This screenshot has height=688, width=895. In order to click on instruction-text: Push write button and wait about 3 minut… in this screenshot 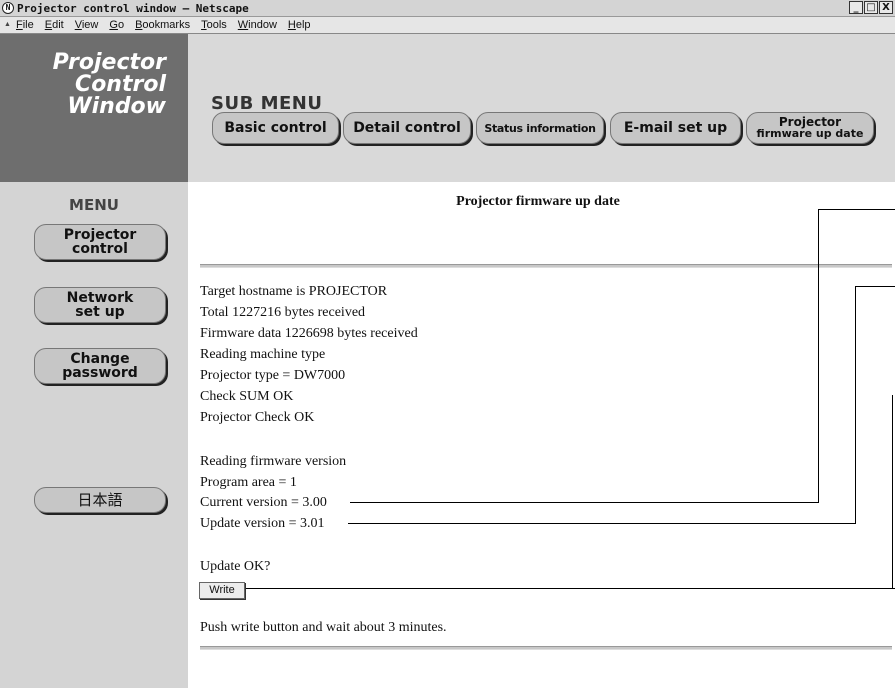, I will do `click(323, 627)`.